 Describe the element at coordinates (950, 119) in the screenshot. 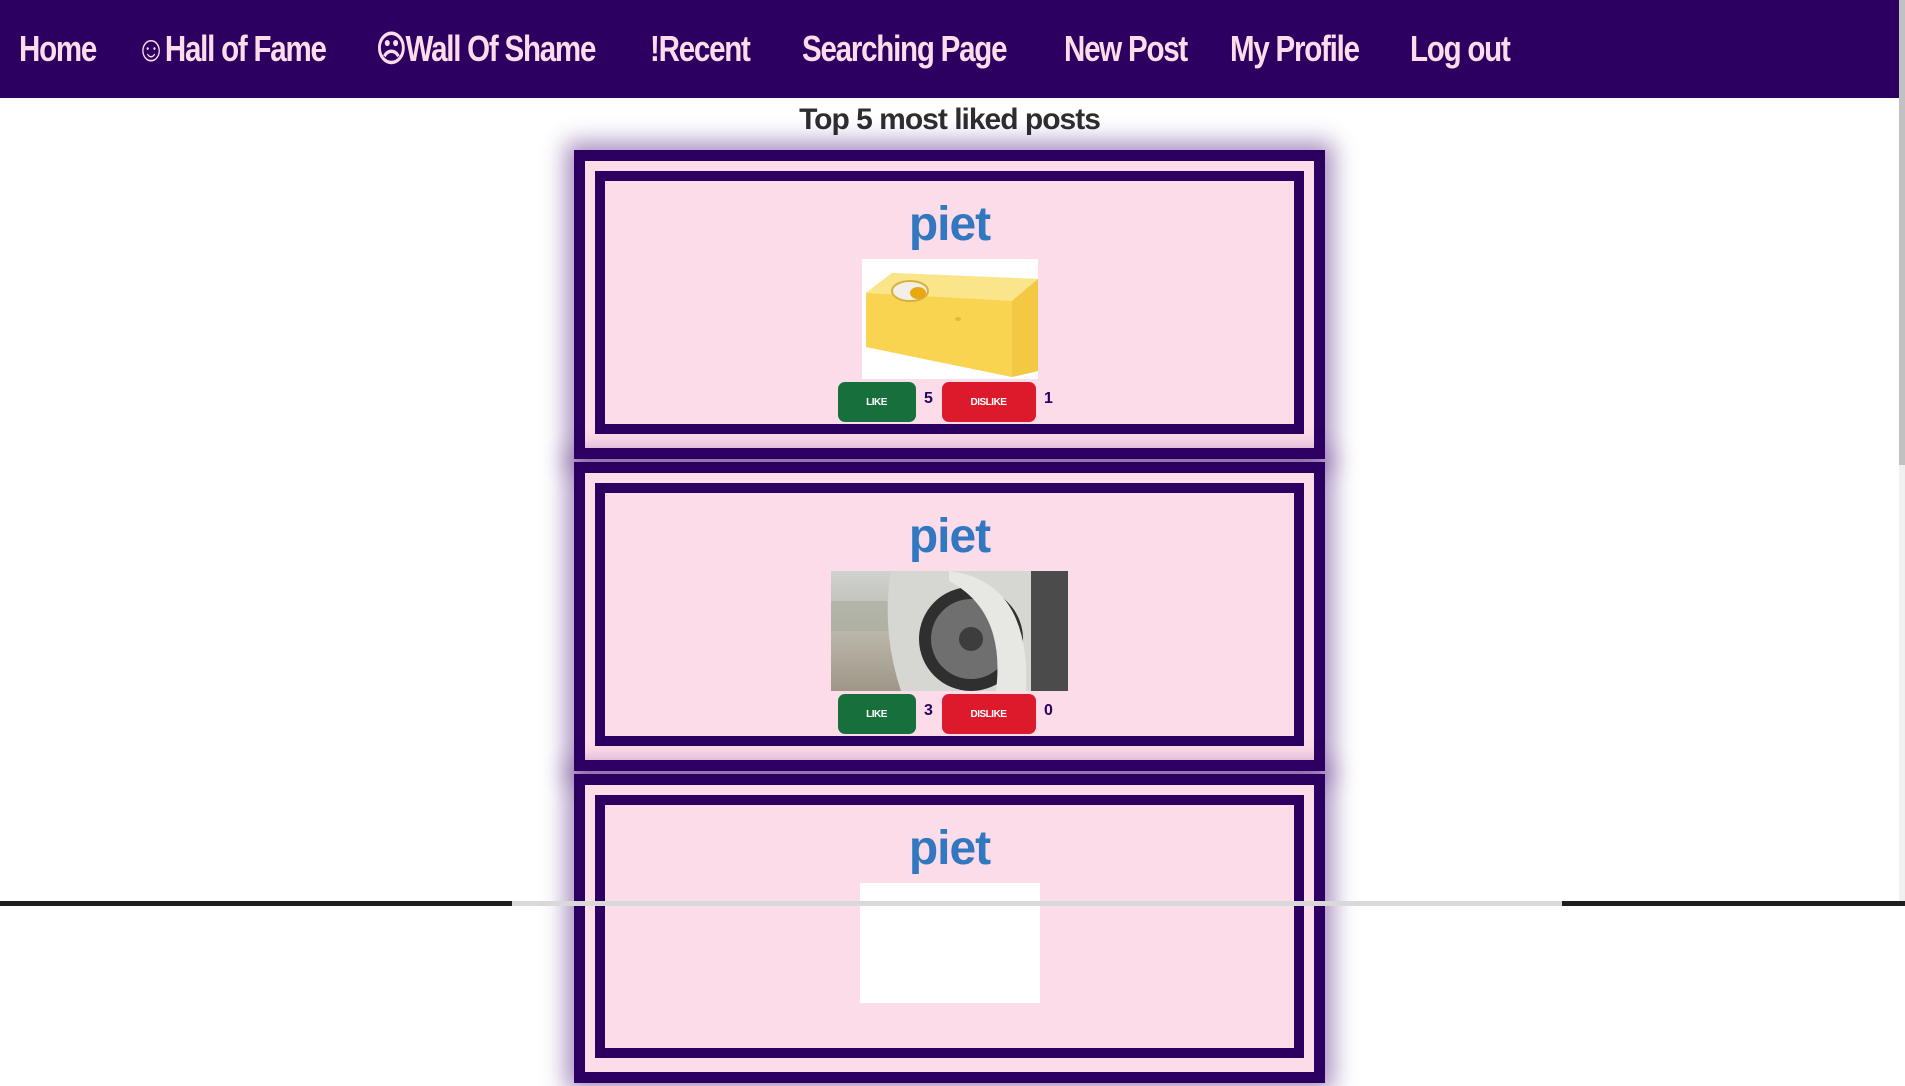

I see `page-title: Top 5 most liked posts` at that location.